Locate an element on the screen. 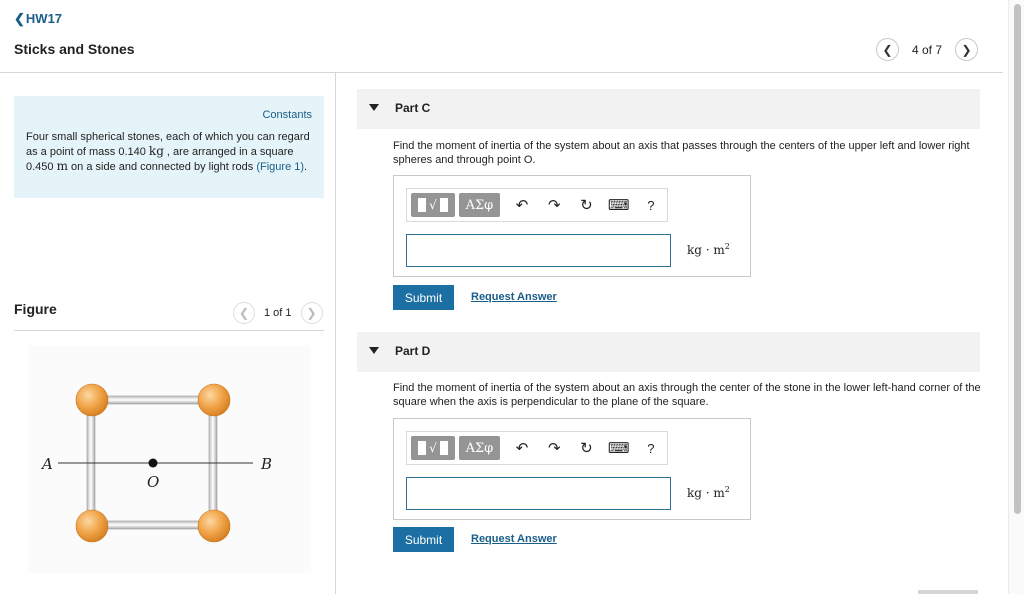 This screenshot has width=1024, height=594. sphere-lower-left is located at coordinates (92, 526).